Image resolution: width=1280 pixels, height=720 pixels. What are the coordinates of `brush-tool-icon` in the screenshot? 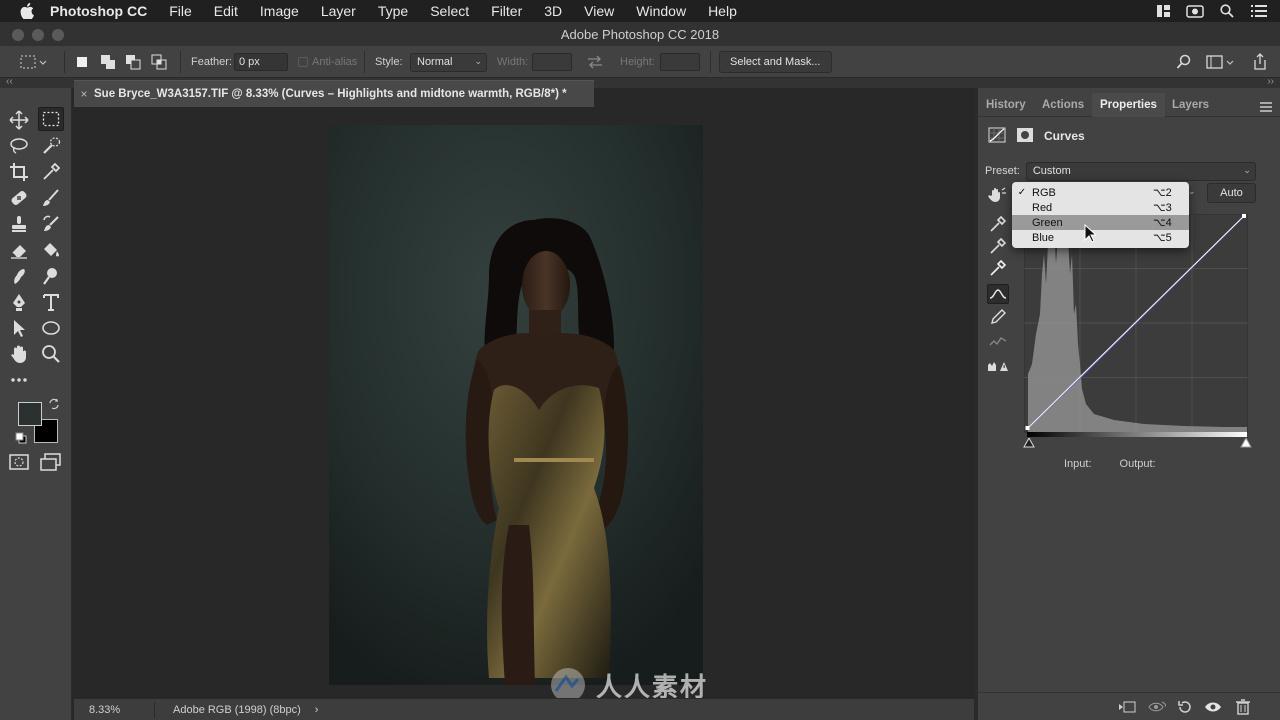 It's located at (51, 198).